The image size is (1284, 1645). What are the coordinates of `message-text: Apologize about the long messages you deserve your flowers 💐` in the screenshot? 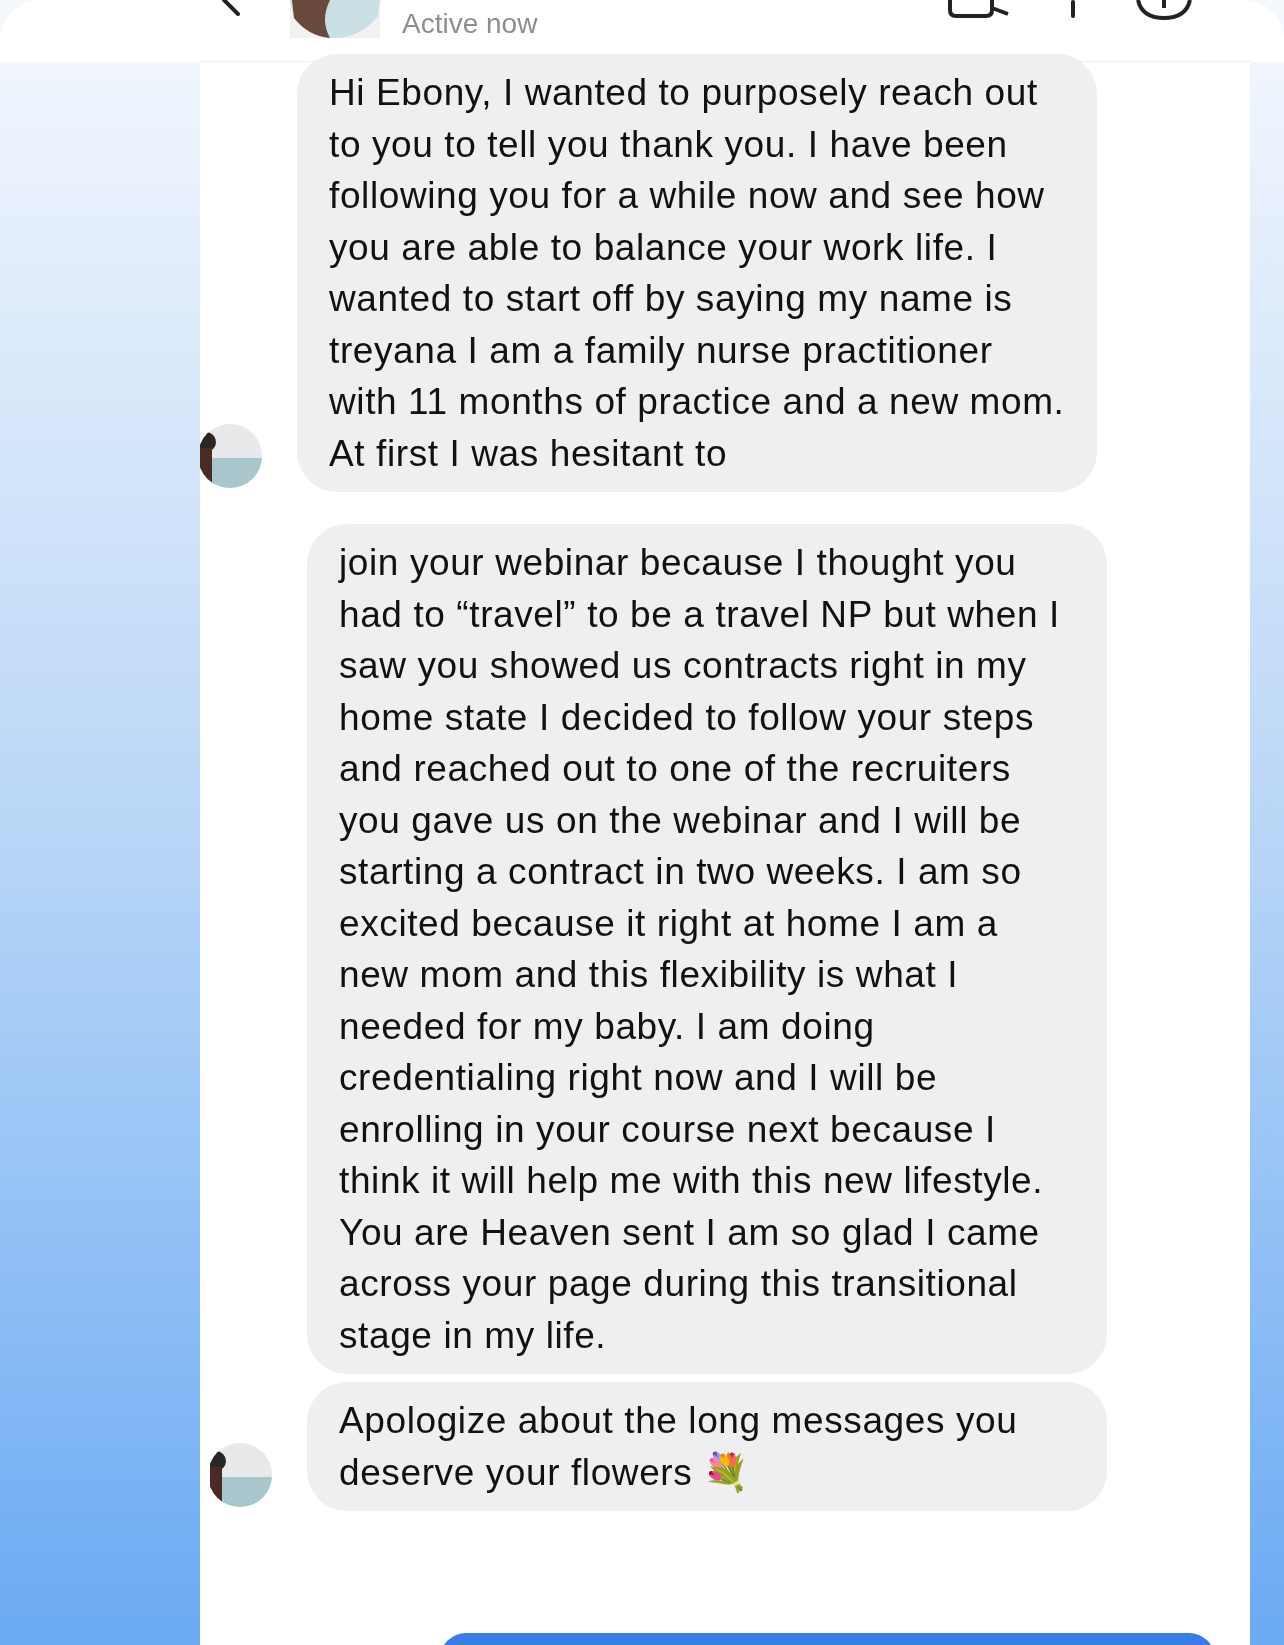 It's located at (678, 1446).